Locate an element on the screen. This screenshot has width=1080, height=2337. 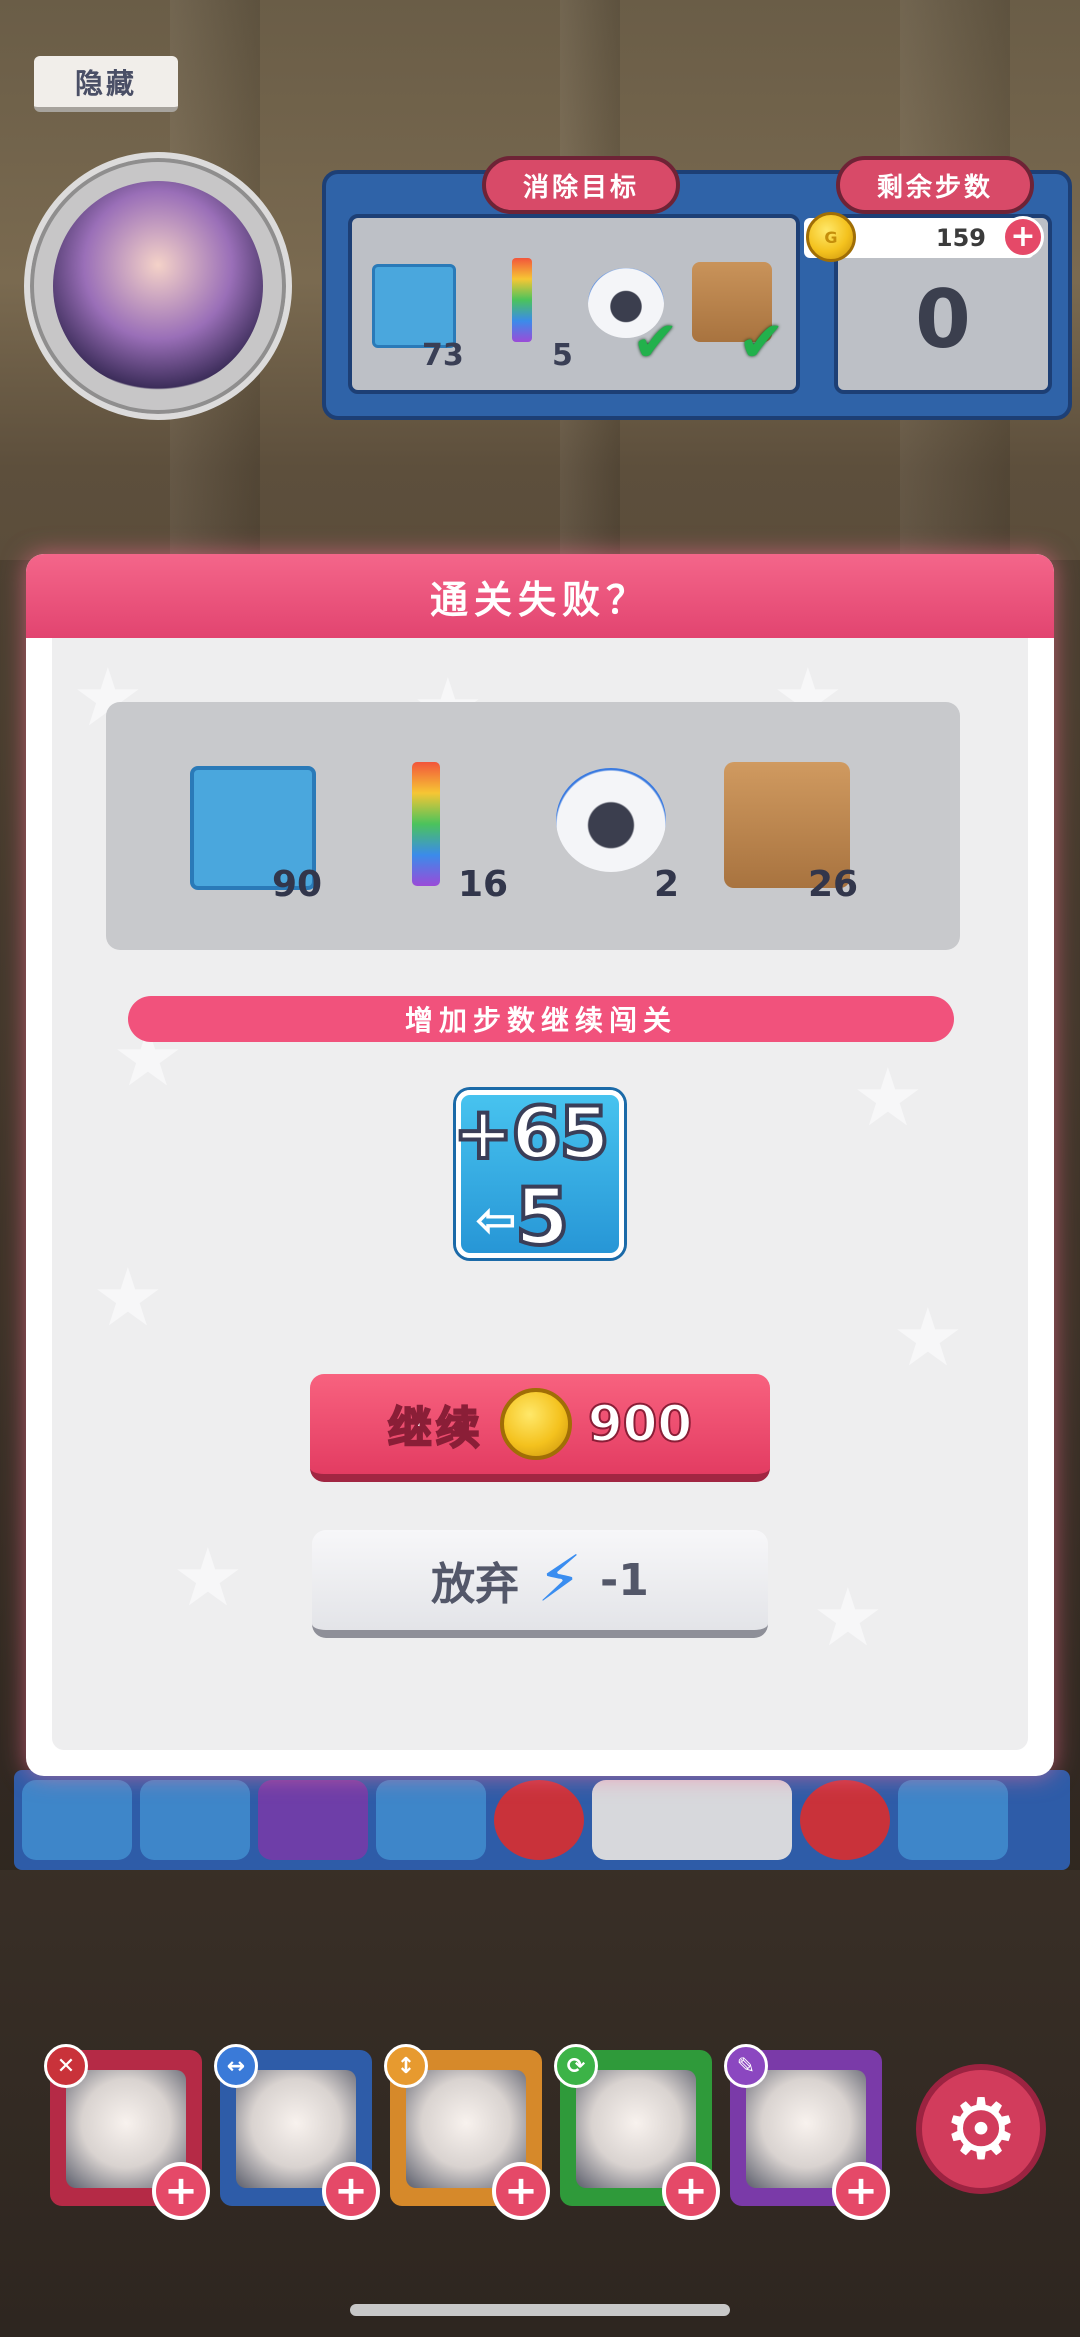
arrow-left-icon: ⇦ is located at coordinates (496, 1220).